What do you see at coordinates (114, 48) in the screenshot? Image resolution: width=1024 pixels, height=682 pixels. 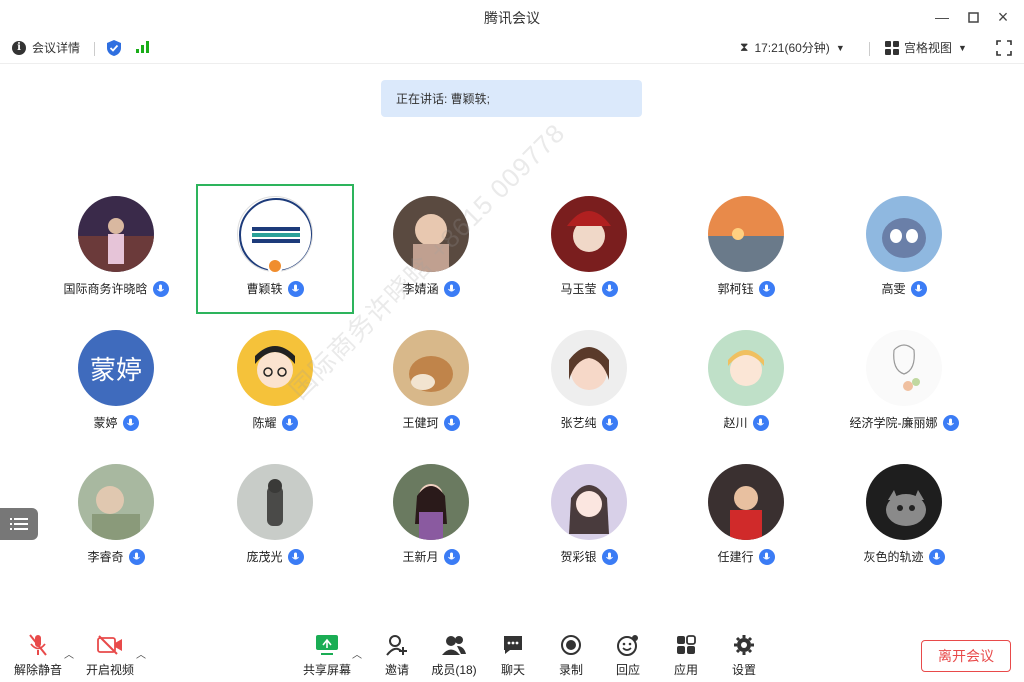 I see `security-shield-icon` at bounding box center [114, 48].